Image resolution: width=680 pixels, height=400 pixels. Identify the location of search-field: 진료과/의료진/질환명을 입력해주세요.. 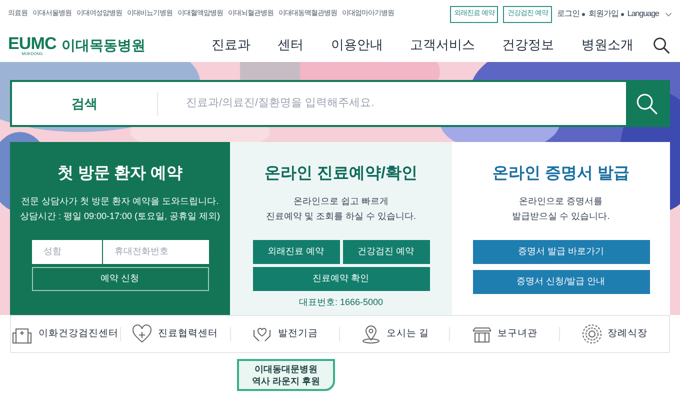
(392, 103).